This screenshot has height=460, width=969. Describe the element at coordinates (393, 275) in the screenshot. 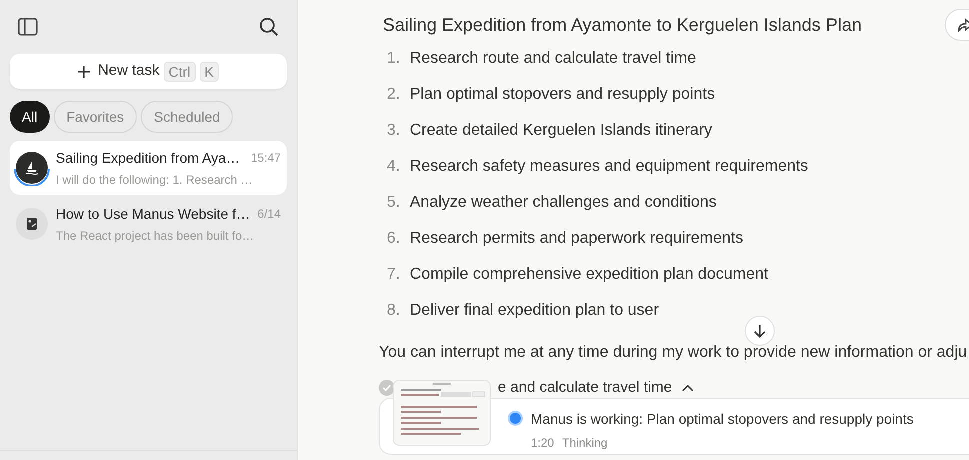

I see `step-number: 7.` at that location.